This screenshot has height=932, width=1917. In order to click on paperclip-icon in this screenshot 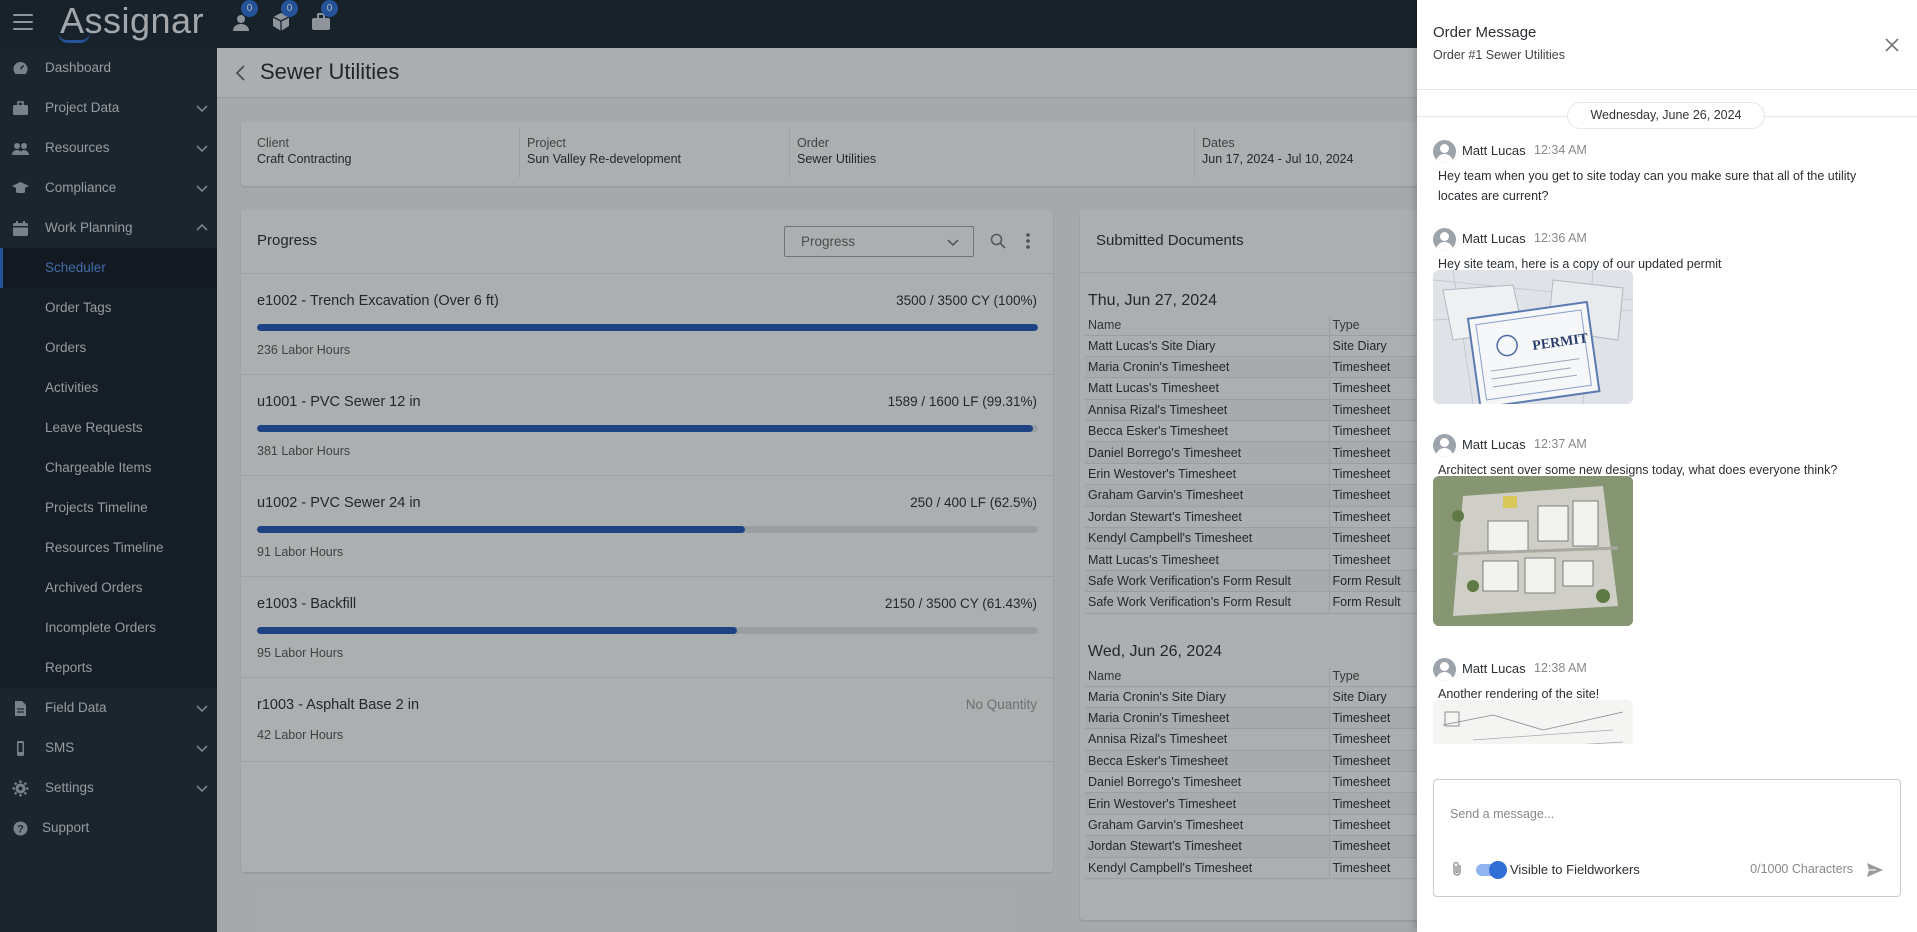, I will do `click(1457, 869)`.